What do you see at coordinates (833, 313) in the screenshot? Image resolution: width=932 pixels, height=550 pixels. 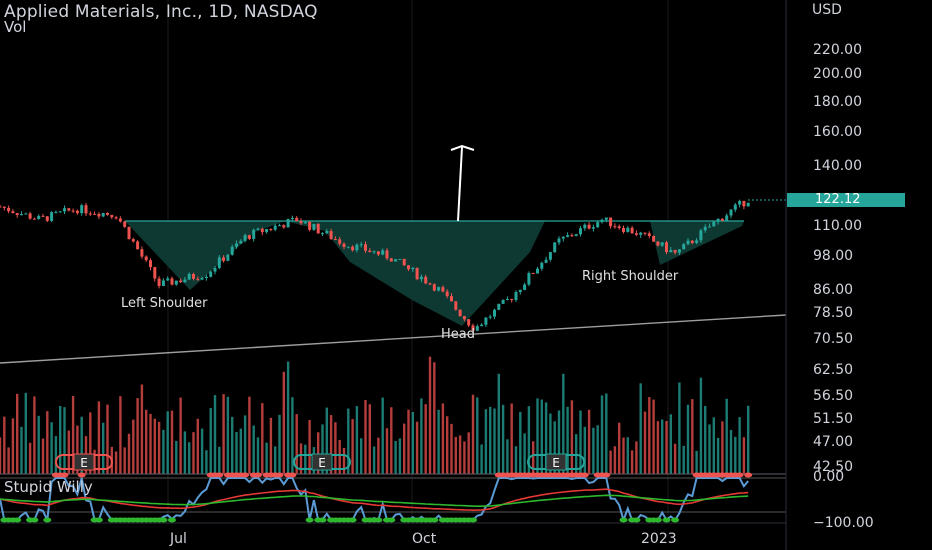 I see `price-tick: 78.50` at bounding box center [833, 313].